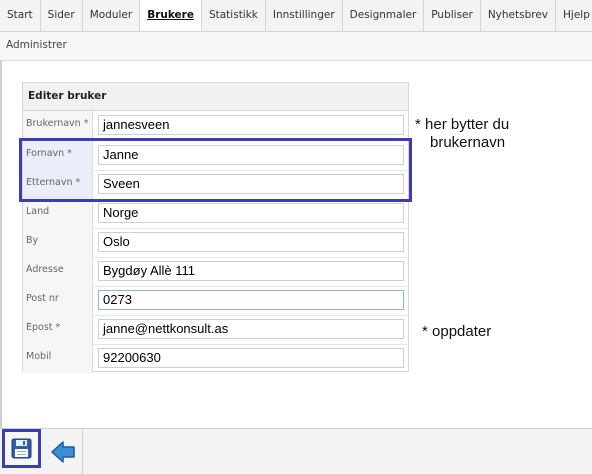 Image resolution: width=592 pixels, height=474 pixels. Describe the element at coordinates (58, 242) in the screenshot. I see `city-label: By` at that location.